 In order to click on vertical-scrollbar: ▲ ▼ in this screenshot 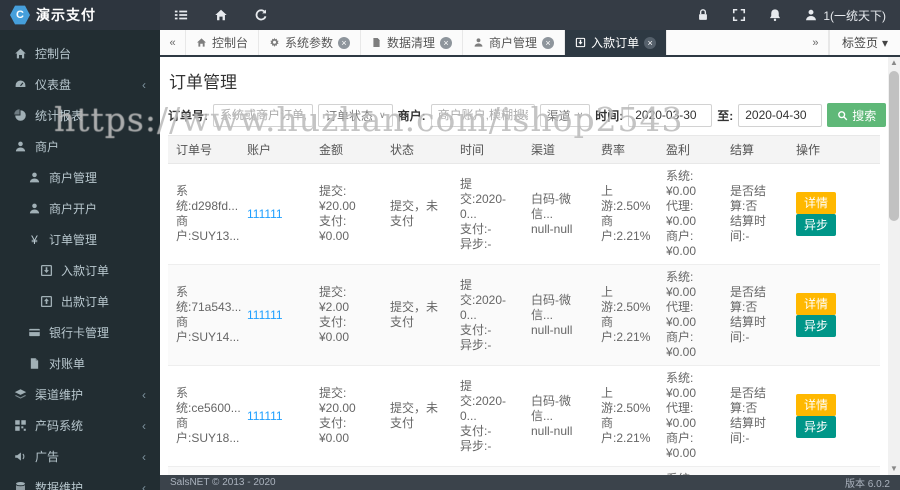, I will do `click(894, 266)`.